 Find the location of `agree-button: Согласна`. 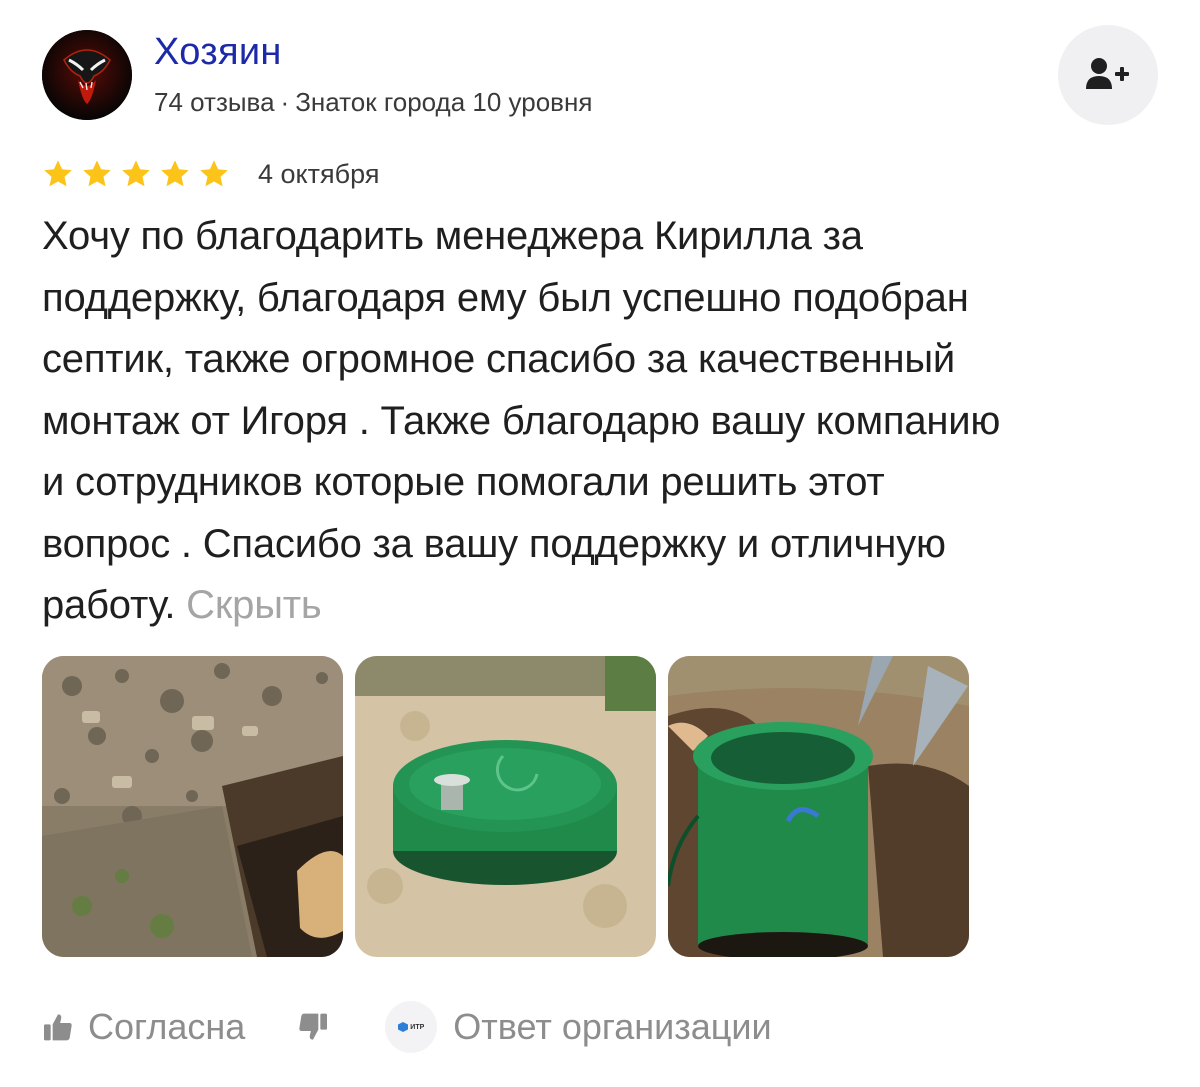

agree-button: Согласна is located at coordinates (143, 1027).